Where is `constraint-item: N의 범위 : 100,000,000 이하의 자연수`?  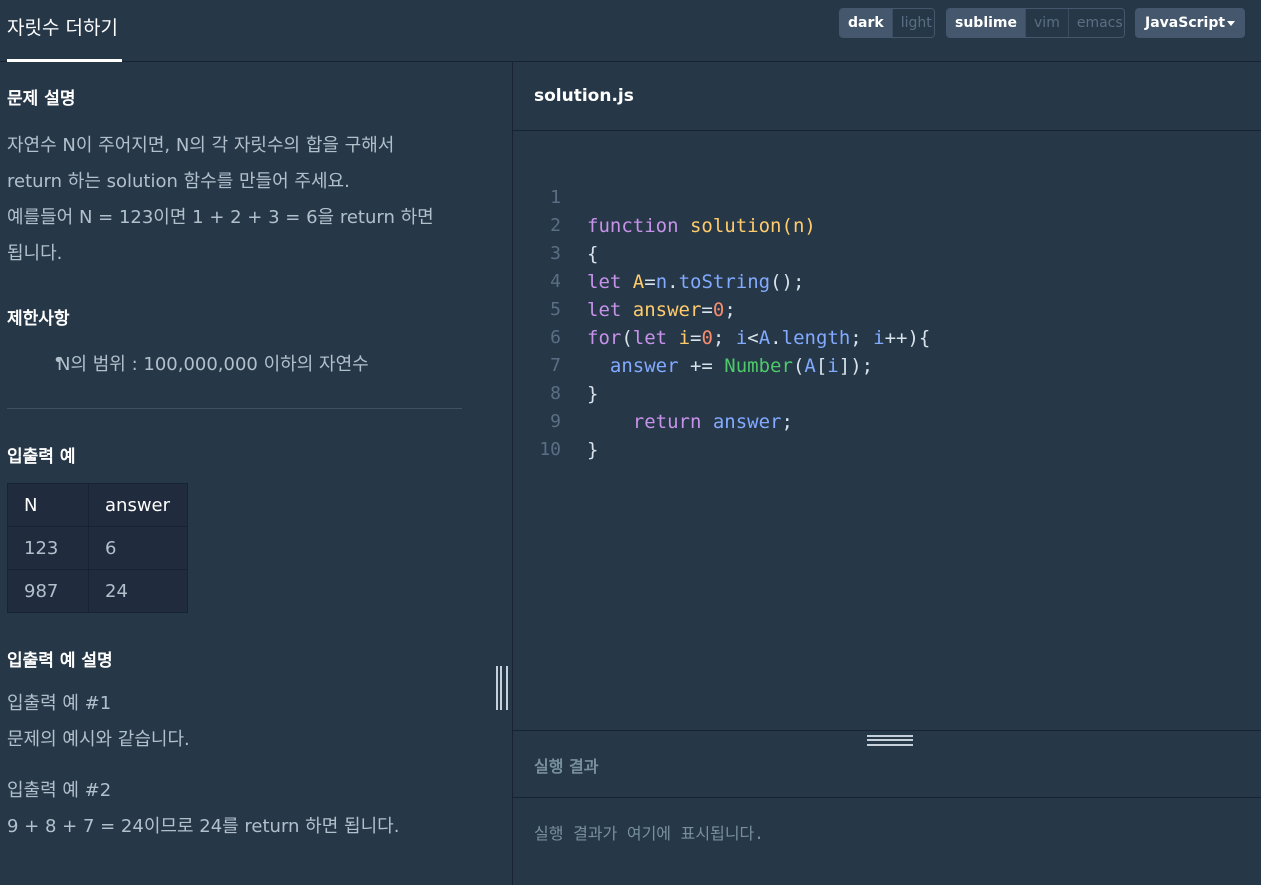
constraint-item: N의 범위 : 100,000,000 이하의 자연수 is located at coordinates (211, 363).